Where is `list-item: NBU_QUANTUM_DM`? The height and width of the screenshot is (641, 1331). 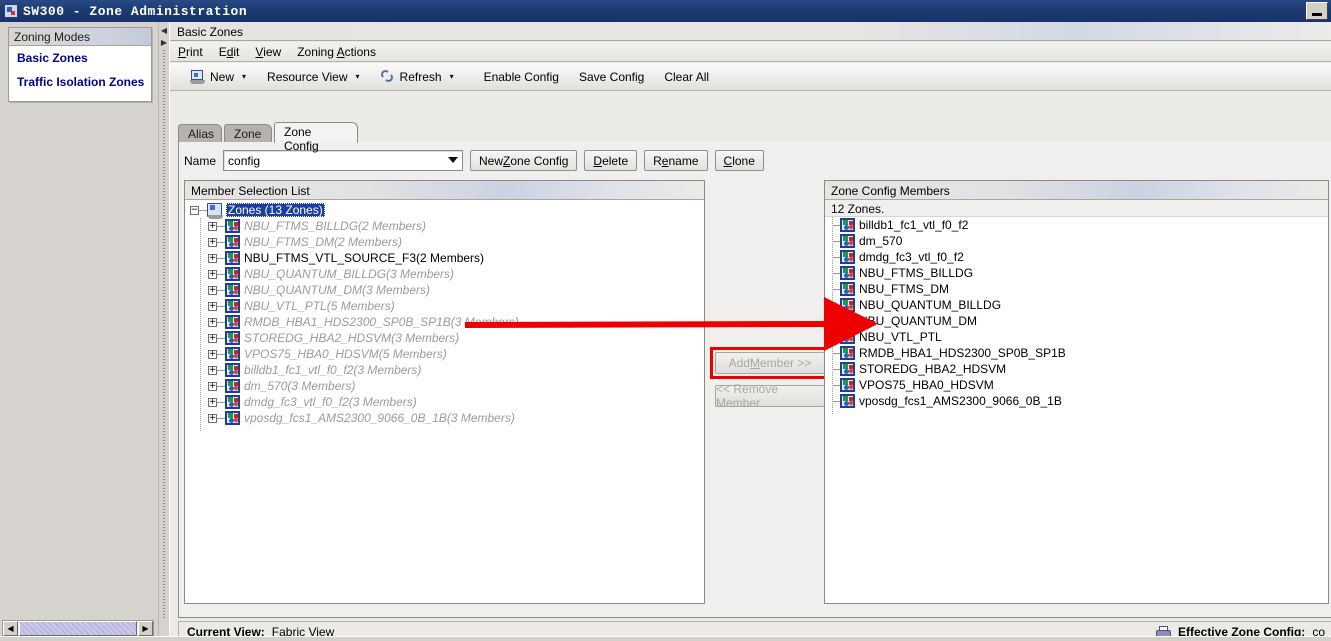
list-item: NBU_QUANTUM_DM is located at coordinates (1076, 321).